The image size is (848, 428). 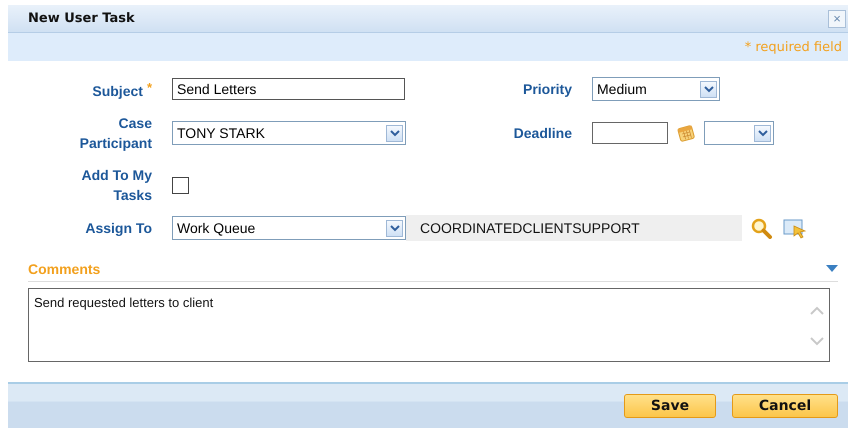 I want to click on date-field, so click(x=630, y=133).